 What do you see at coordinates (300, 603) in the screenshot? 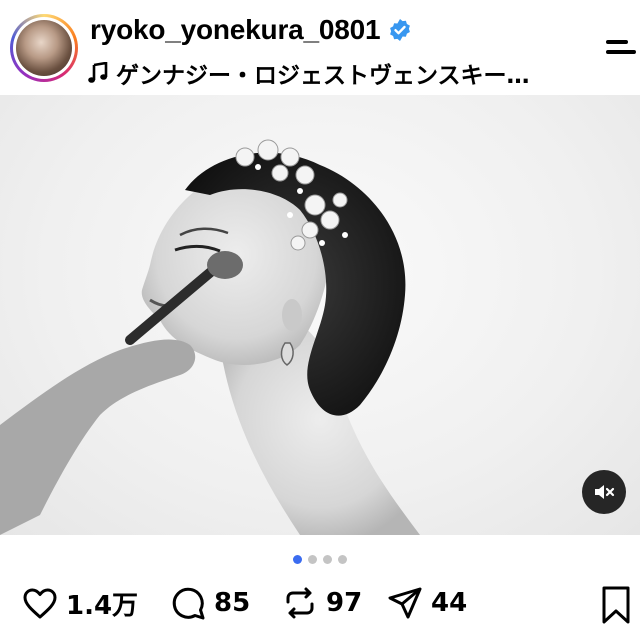
I see `repost-icon` at bounding box center [300, 603].